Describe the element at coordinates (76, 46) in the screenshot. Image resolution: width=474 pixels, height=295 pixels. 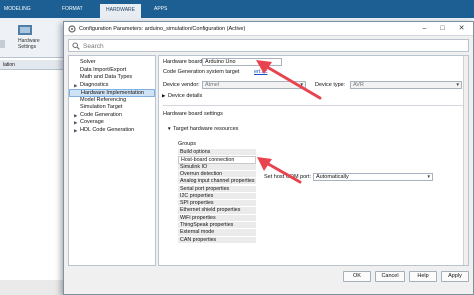
I see `search-icon` at that location.